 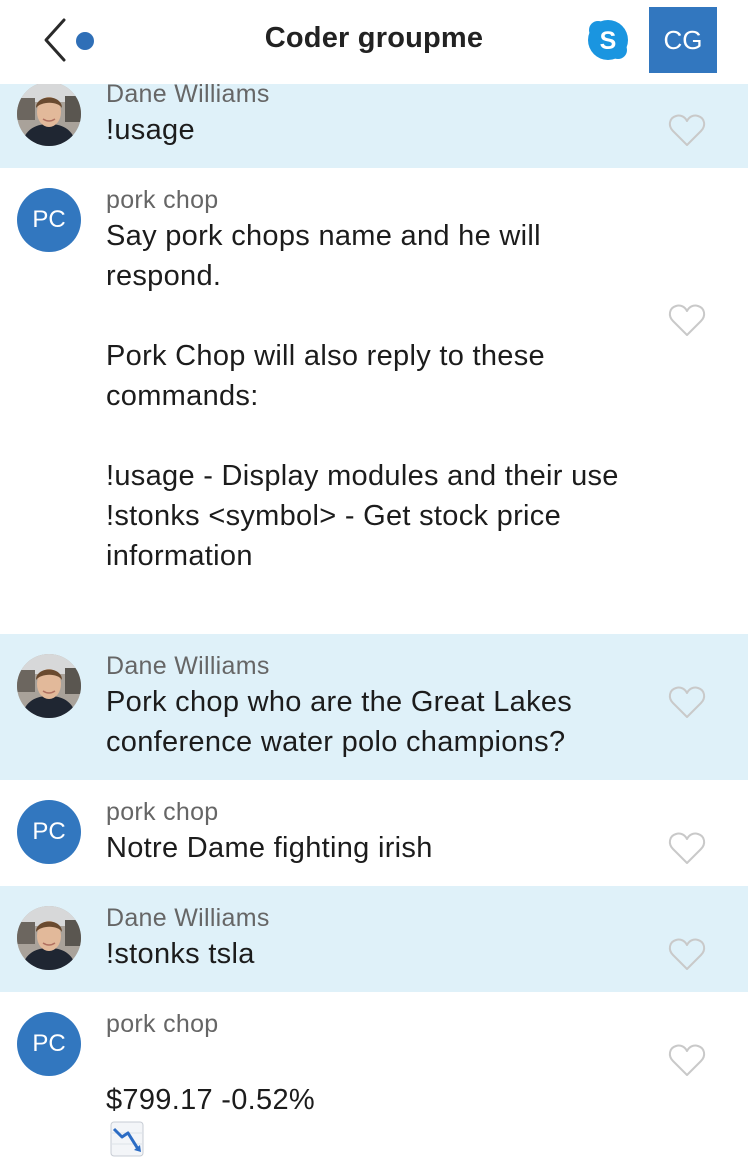 I want to click on message-item: PC pork chop $799.17 -0.52%, so click(x=374, y=1074).